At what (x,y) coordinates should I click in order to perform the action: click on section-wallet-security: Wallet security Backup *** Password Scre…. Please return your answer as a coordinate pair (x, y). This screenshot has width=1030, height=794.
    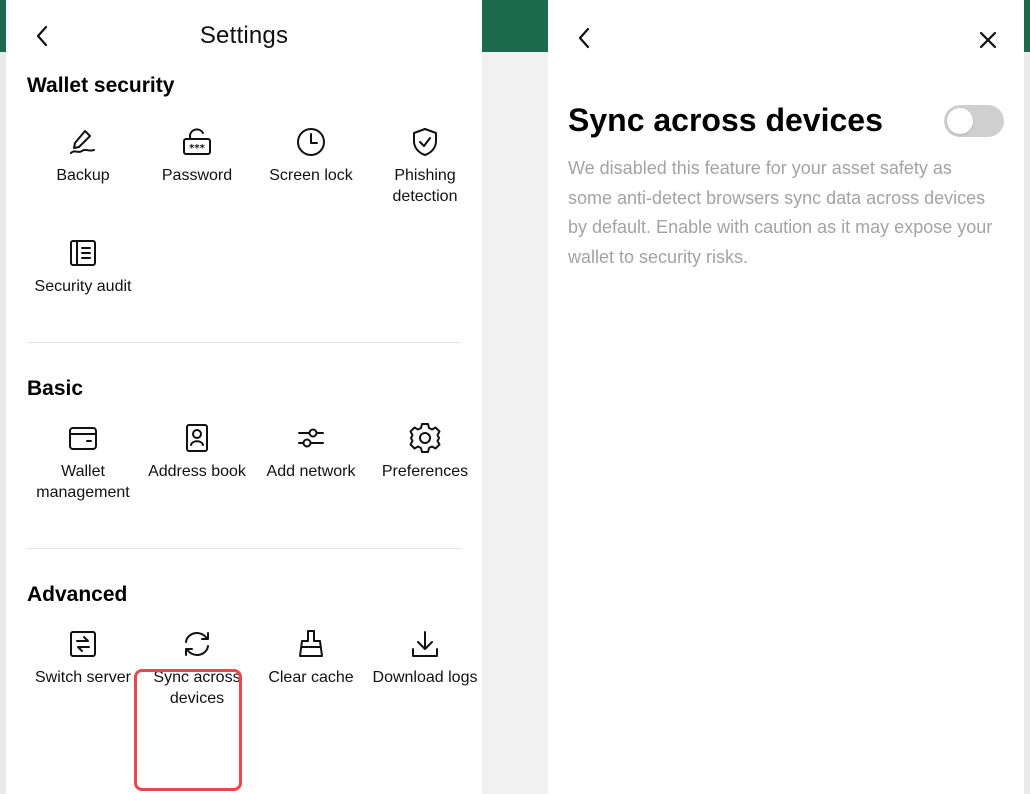
    Looking at the image, I should click on (244, 185).